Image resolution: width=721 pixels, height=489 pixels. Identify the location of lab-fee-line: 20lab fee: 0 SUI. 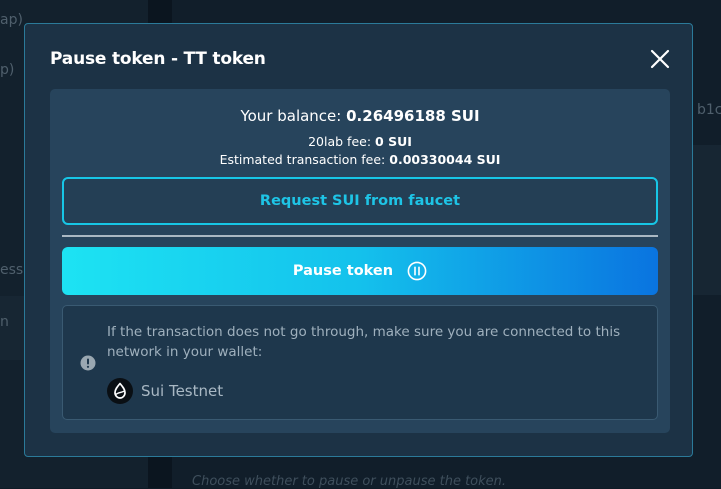
(360, 141).